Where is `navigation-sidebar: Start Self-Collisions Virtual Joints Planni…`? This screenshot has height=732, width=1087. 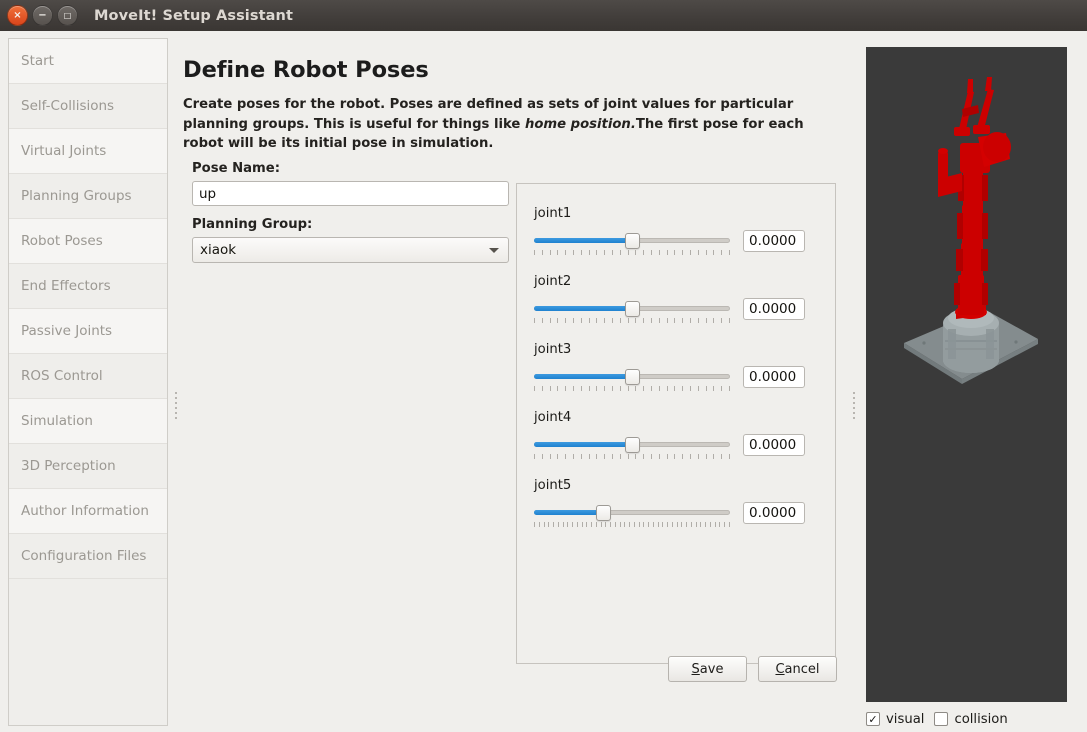
navigation-sidebar: Start Self-Collisions Virtual Joints Planni… is located at coordinates (88, 382).